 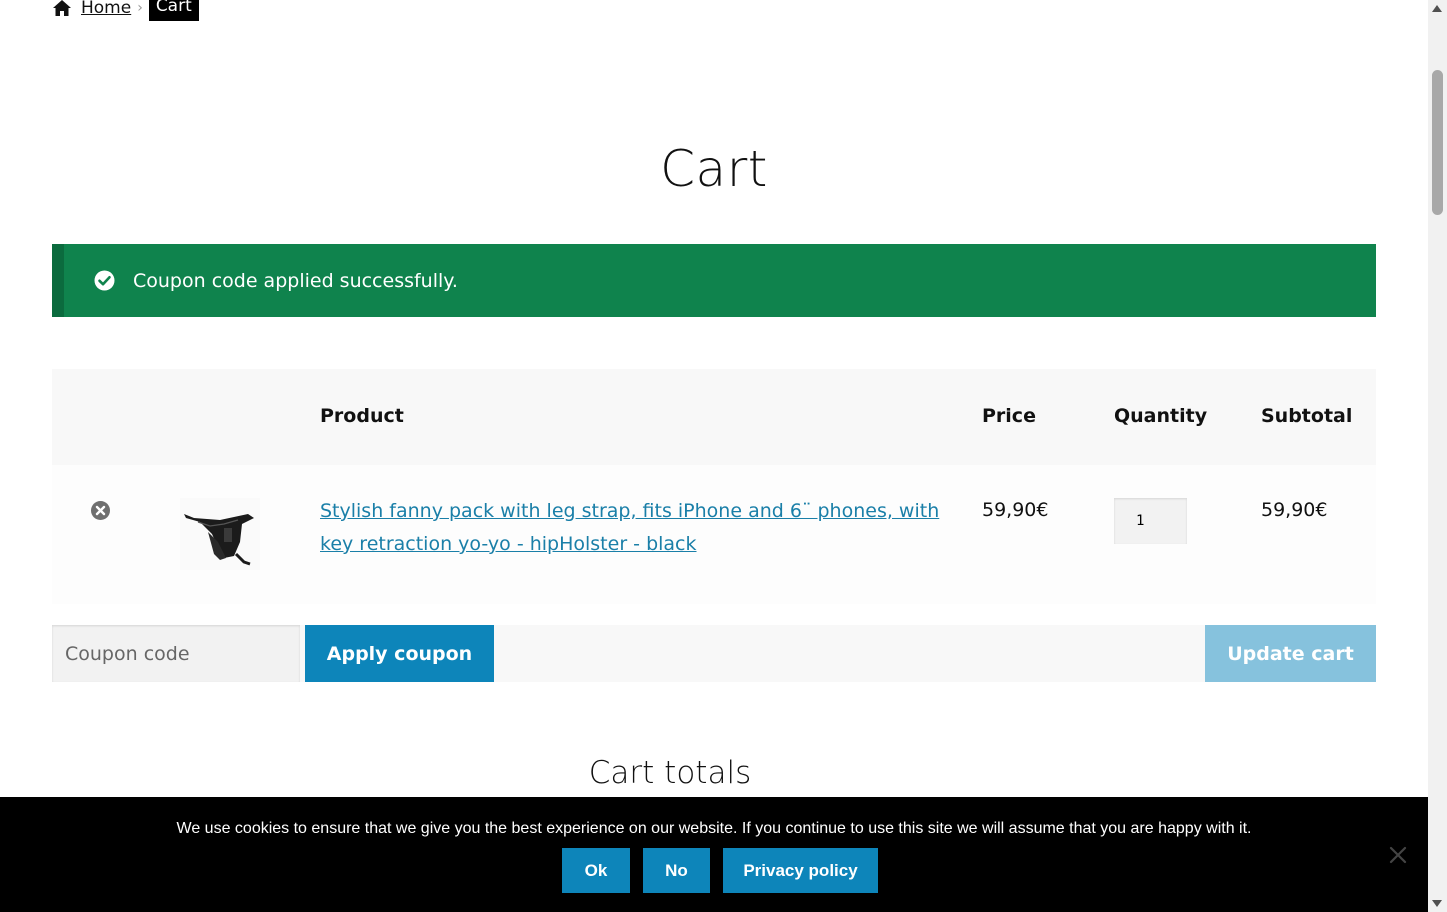 I want to click on product-price: 59,90€, so click(x=1015, y=510).